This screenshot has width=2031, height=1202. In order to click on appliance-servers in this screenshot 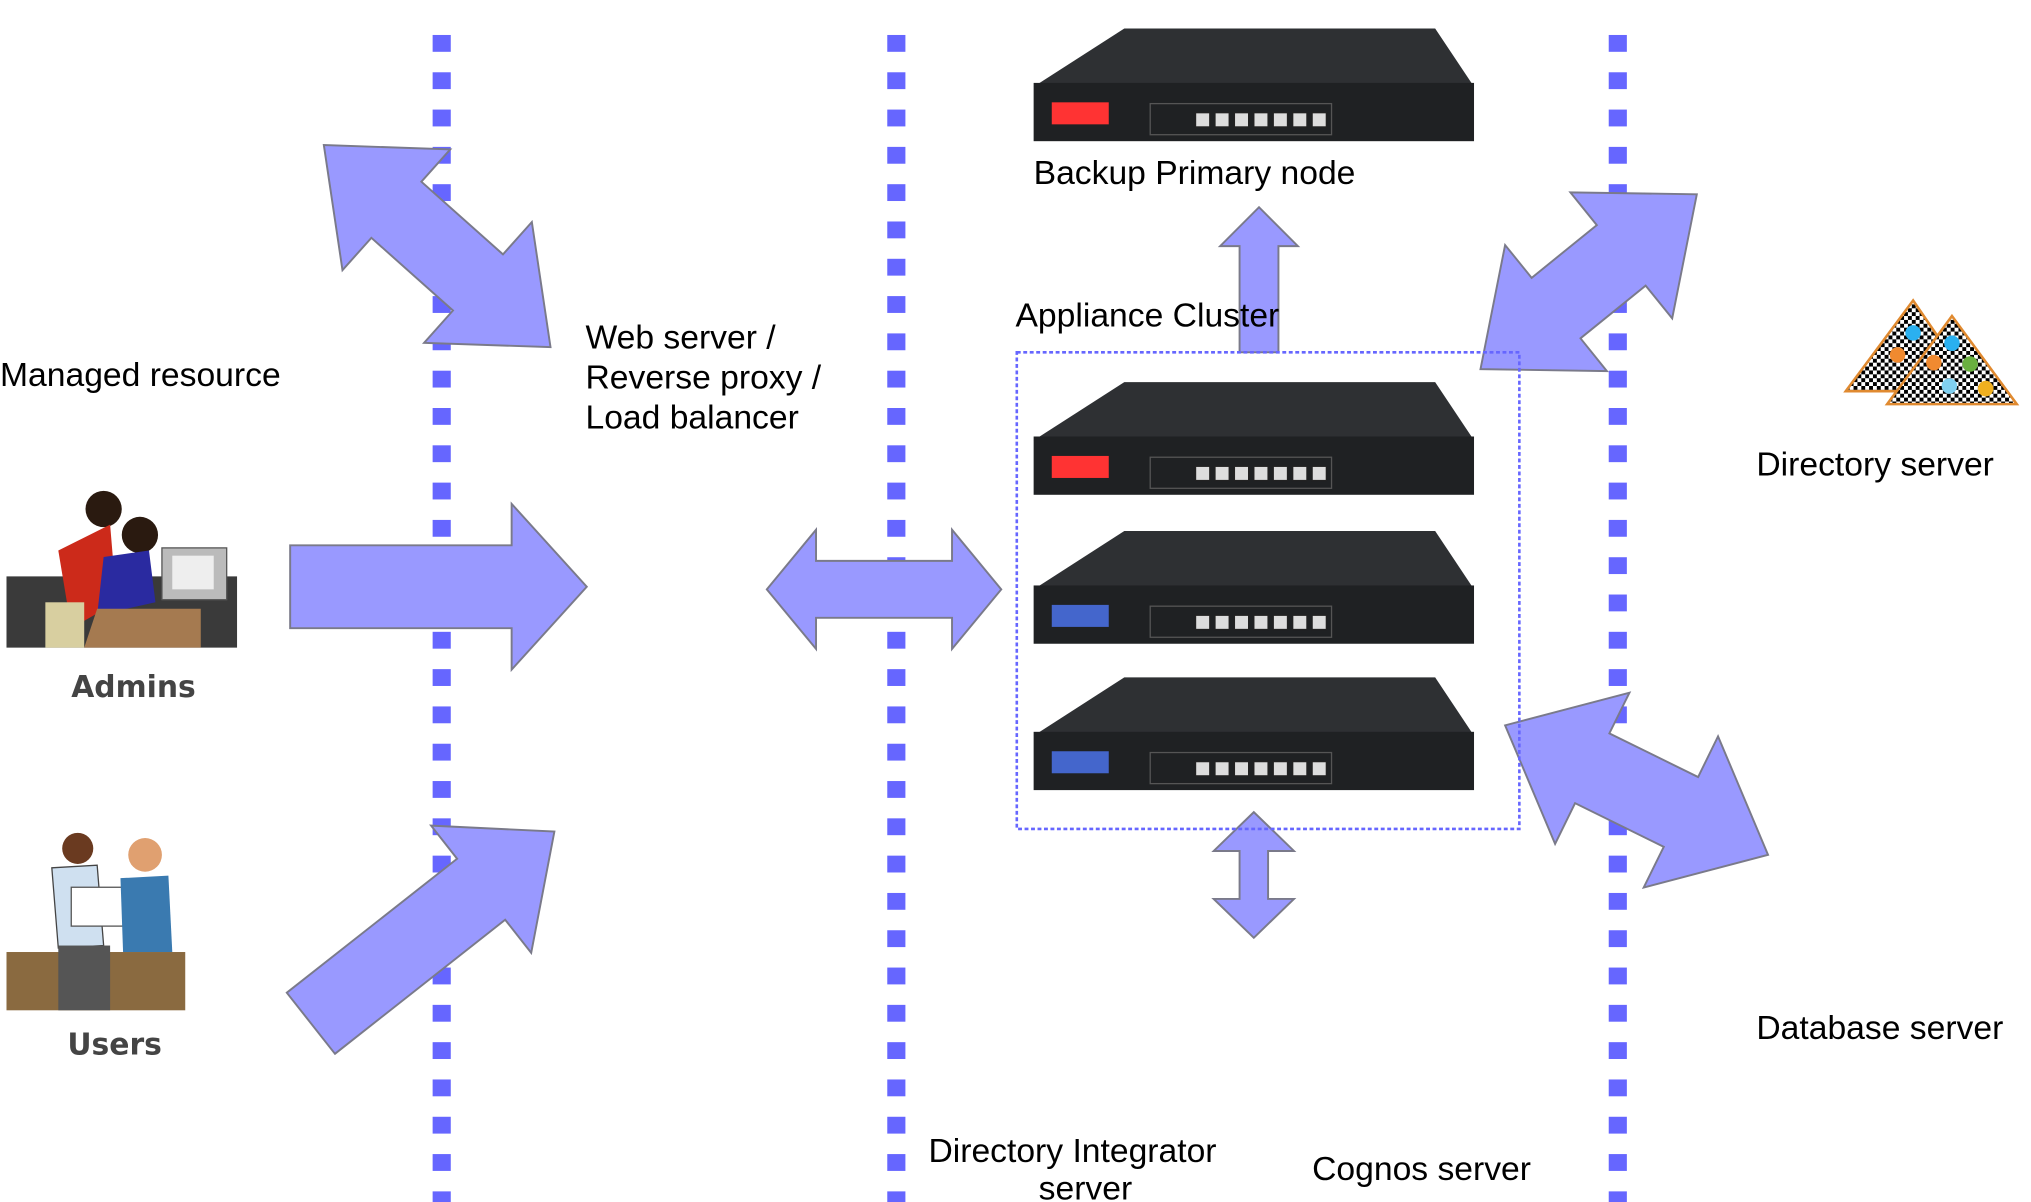, I will do `click(1254, 409)`.